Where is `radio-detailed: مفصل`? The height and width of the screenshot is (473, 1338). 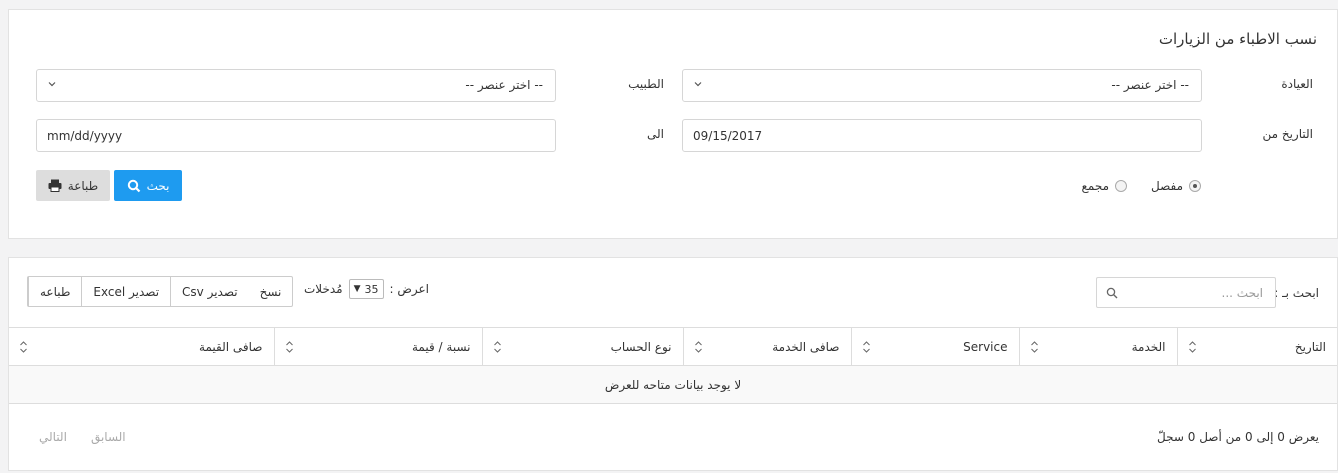
radio-detailed: مفصل is located at coordinates (1176, 186).